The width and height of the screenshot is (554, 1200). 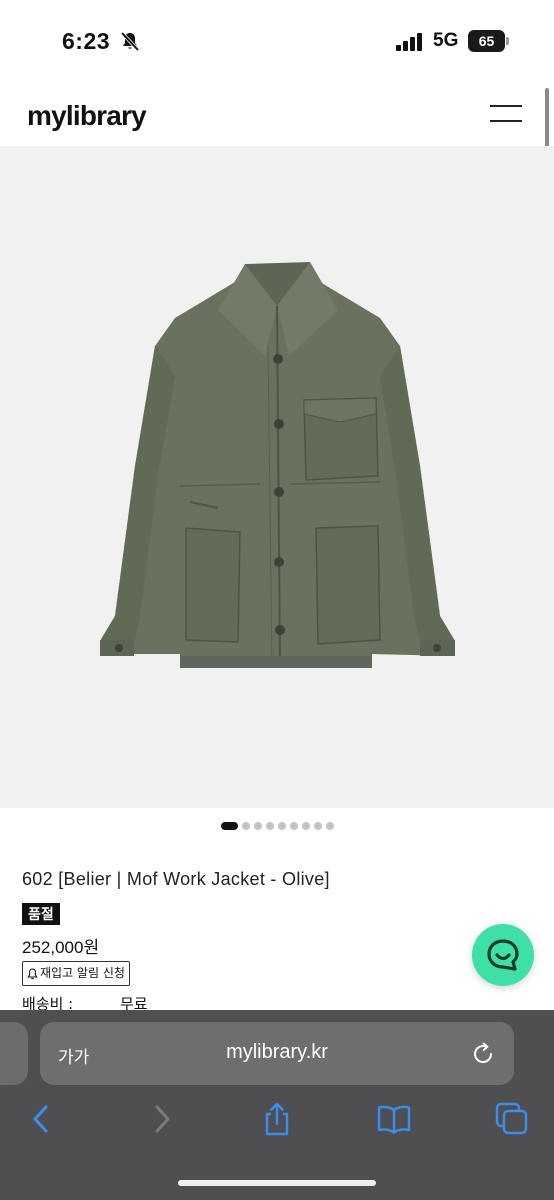 I want to click on chat-bubble-icon, so click(x=503, y=955).